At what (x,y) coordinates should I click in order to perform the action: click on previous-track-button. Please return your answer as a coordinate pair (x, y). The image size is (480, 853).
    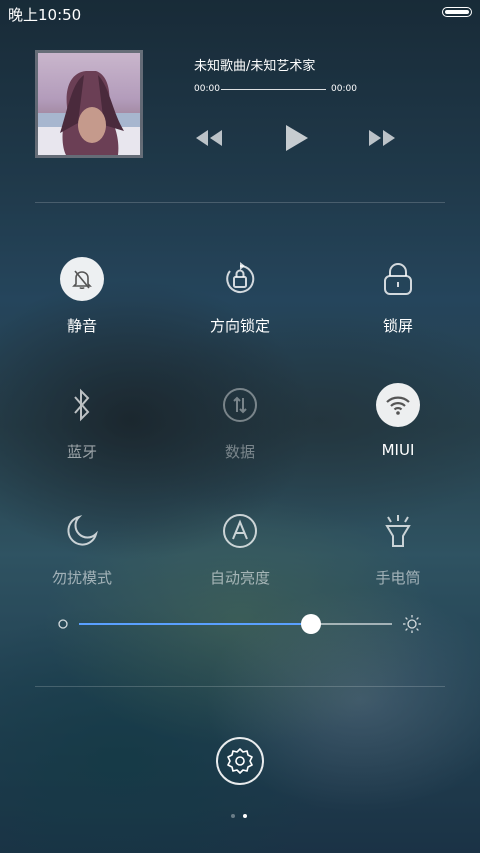
    Looking at the image, I should click on (209, 140).